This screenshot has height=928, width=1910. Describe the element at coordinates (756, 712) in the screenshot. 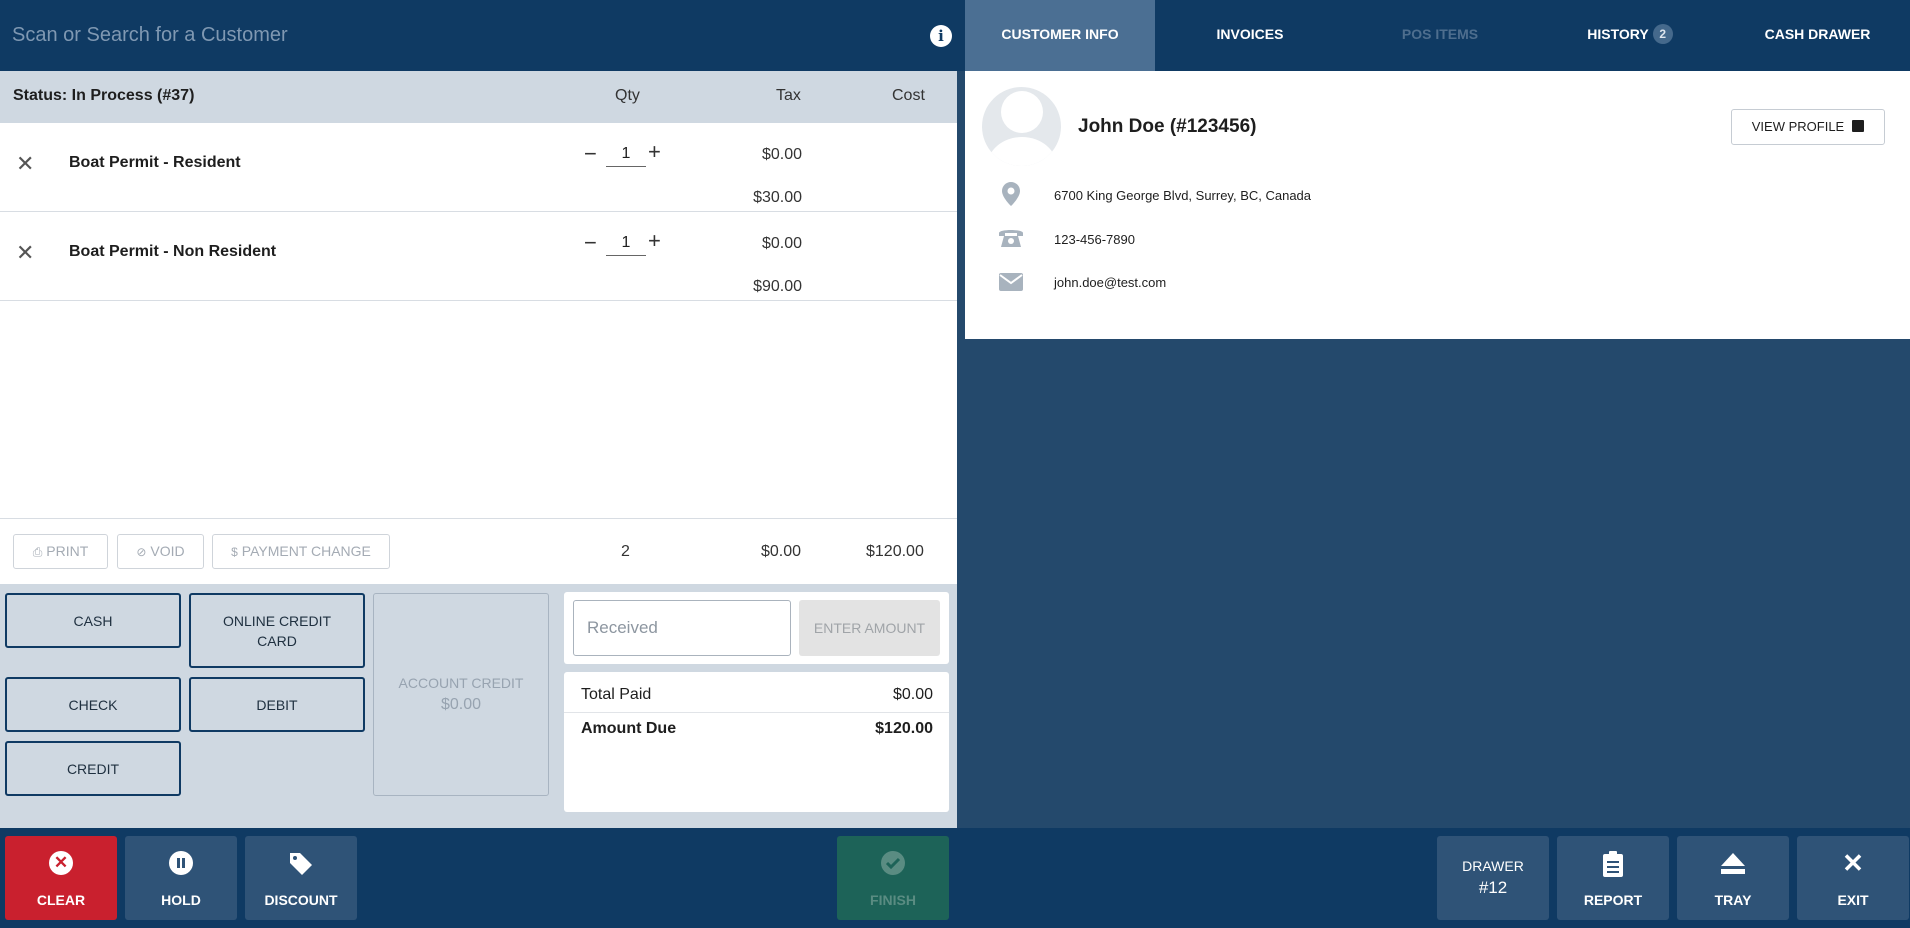

I see `totals-divider` at that location.